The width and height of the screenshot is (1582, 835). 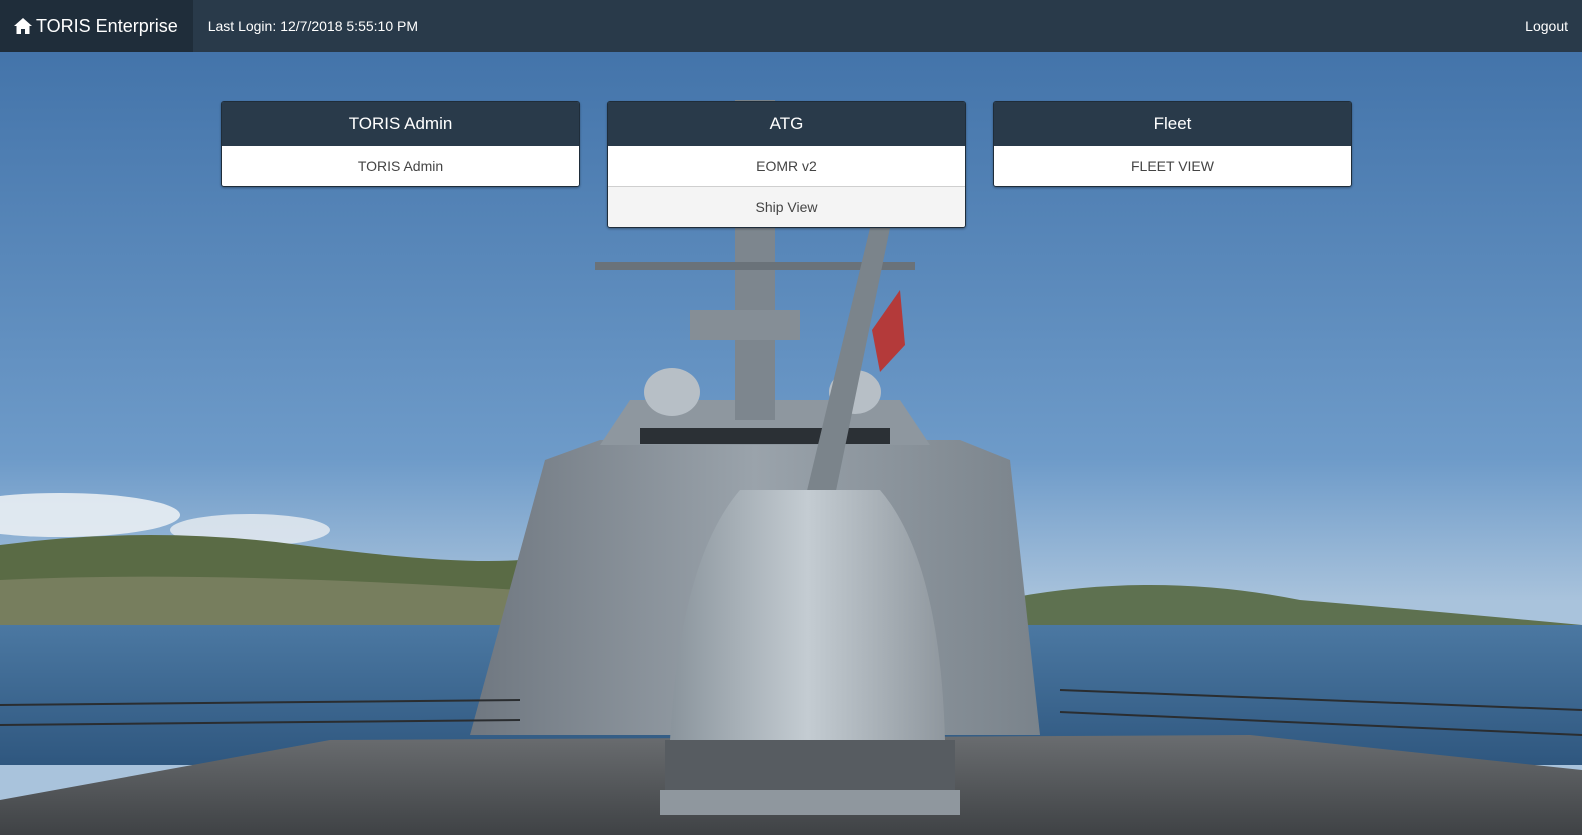 I want to click on last-login-info: Last Login: 12/7/2018 5:55:10 PM, so click(x=313, y=26).